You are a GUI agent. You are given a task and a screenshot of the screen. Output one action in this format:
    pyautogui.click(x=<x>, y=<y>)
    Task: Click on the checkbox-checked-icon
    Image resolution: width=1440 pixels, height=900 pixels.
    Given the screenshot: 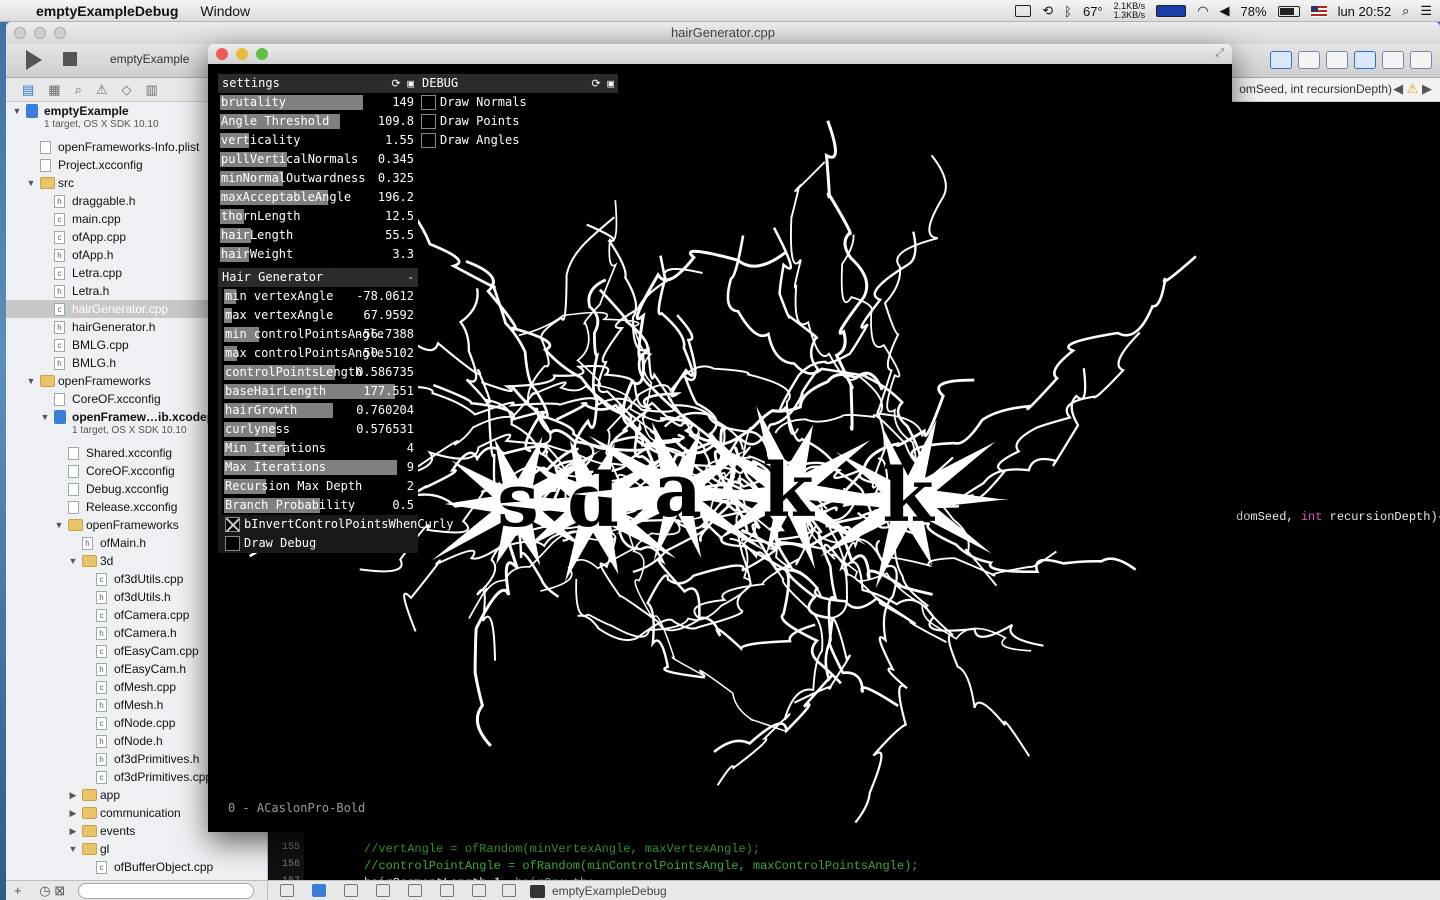 What is the action you would take?
    pyautogui.click(x=232, y=524)
    